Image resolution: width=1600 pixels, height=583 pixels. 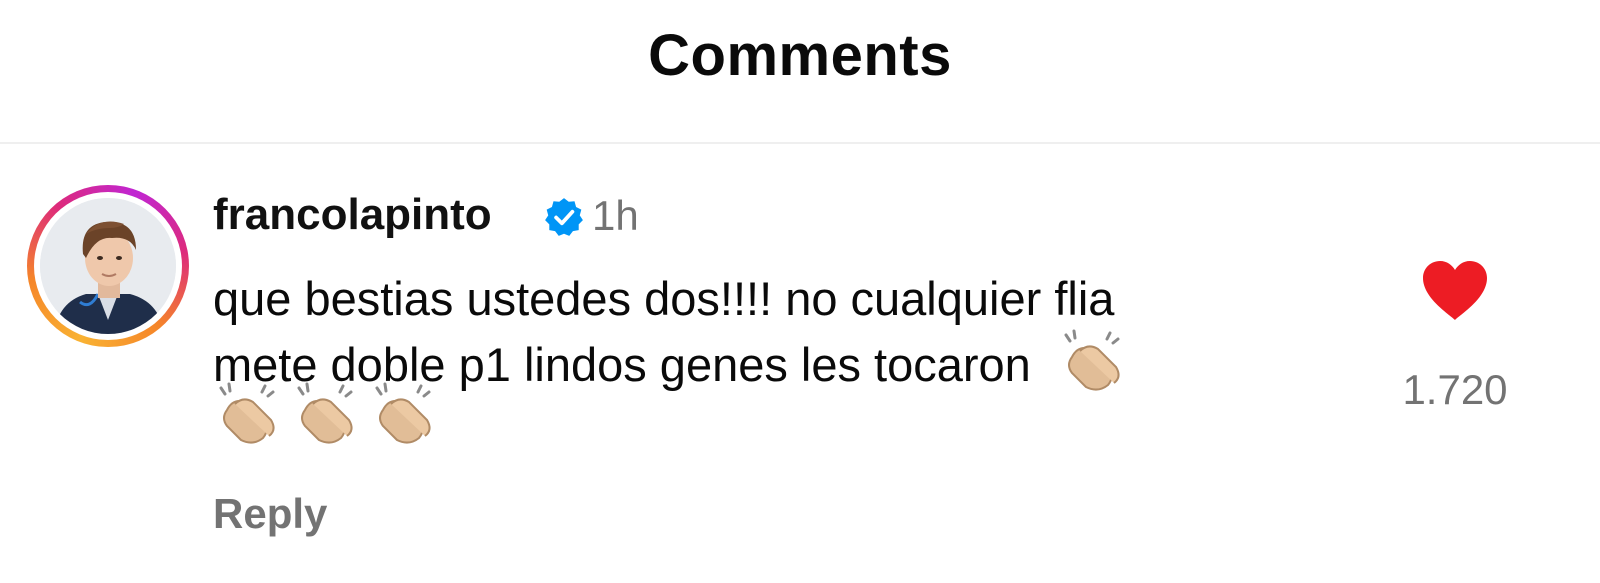 I want to click on comment-emoji-row, so click(x=330, y=422).